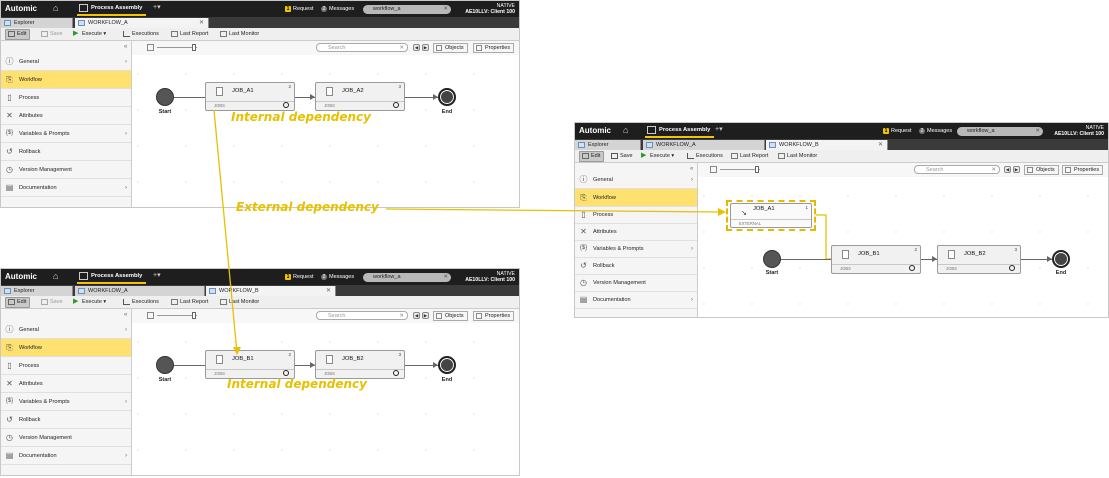 This screenshot has height=478, width=1109. Describe the element at coordinates (9, 365) in the screenshot. I see `script-icon: ▯` at that location.